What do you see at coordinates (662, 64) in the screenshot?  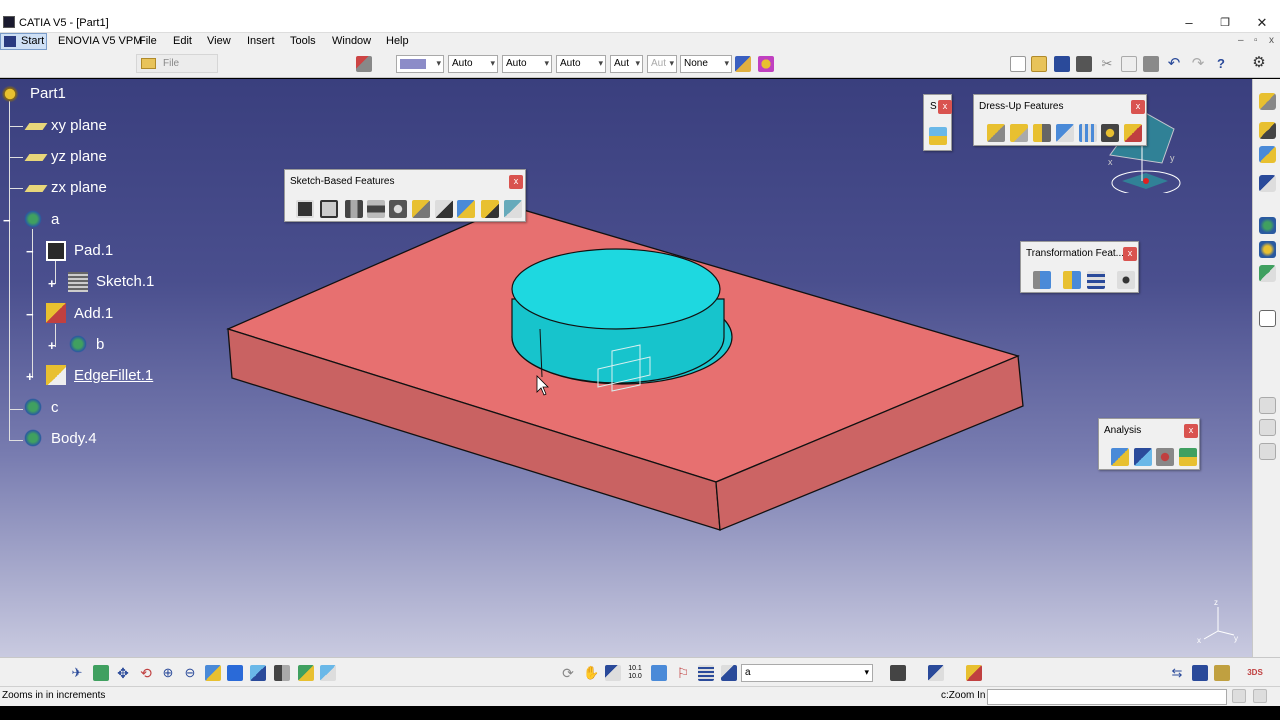 I see `render-style-combo: Aut ▾` at bounding box center [662, 64].